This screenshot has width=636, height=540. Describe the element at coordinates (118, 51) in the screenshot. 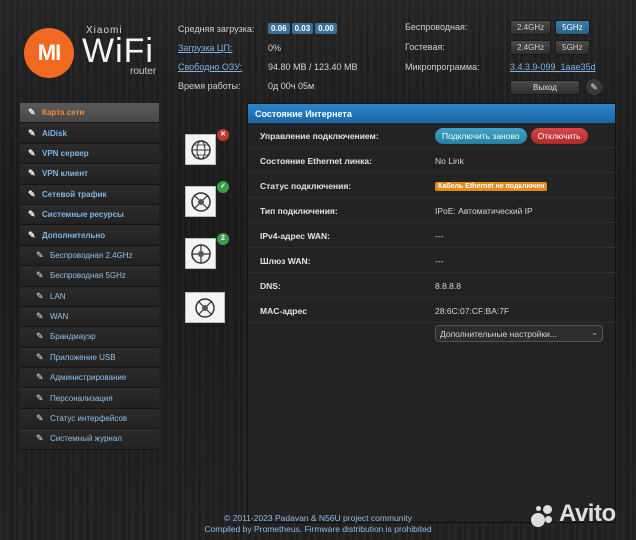

I see `logo-wifi-text: WiFi` at that location.